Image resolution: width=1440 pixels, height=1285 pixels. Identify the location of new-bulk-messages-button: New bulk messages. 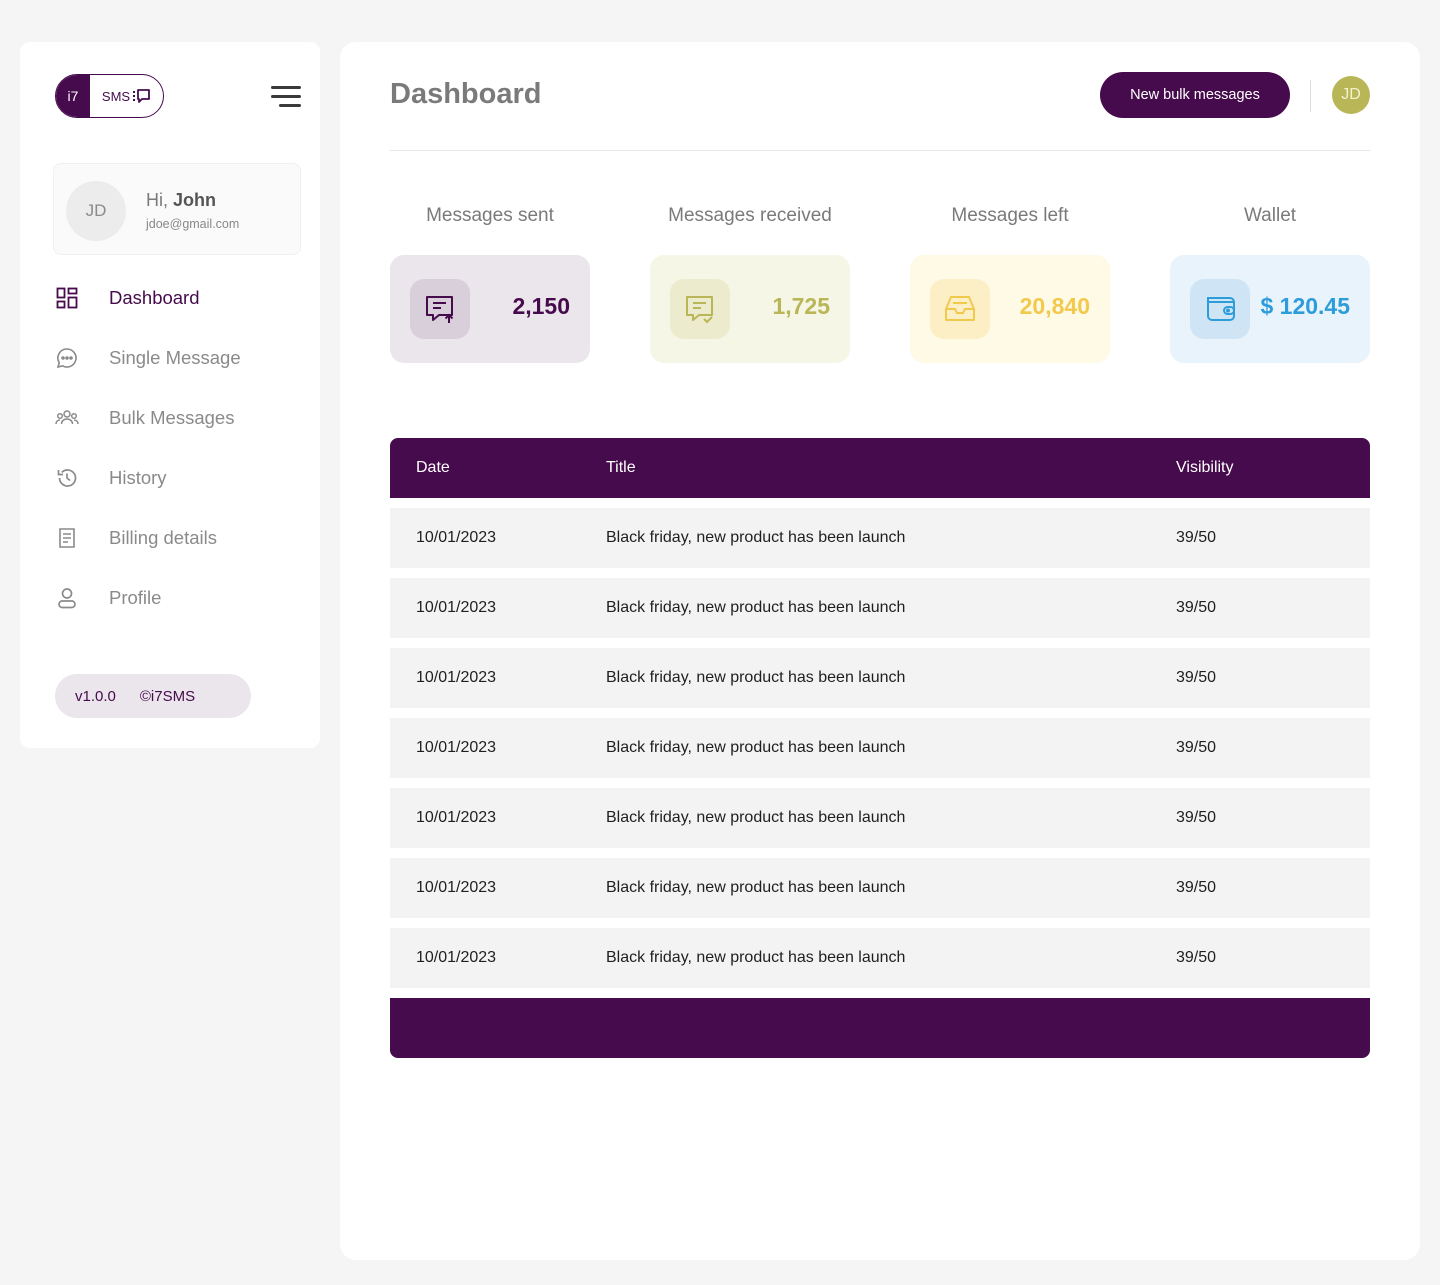
(1195, 95).